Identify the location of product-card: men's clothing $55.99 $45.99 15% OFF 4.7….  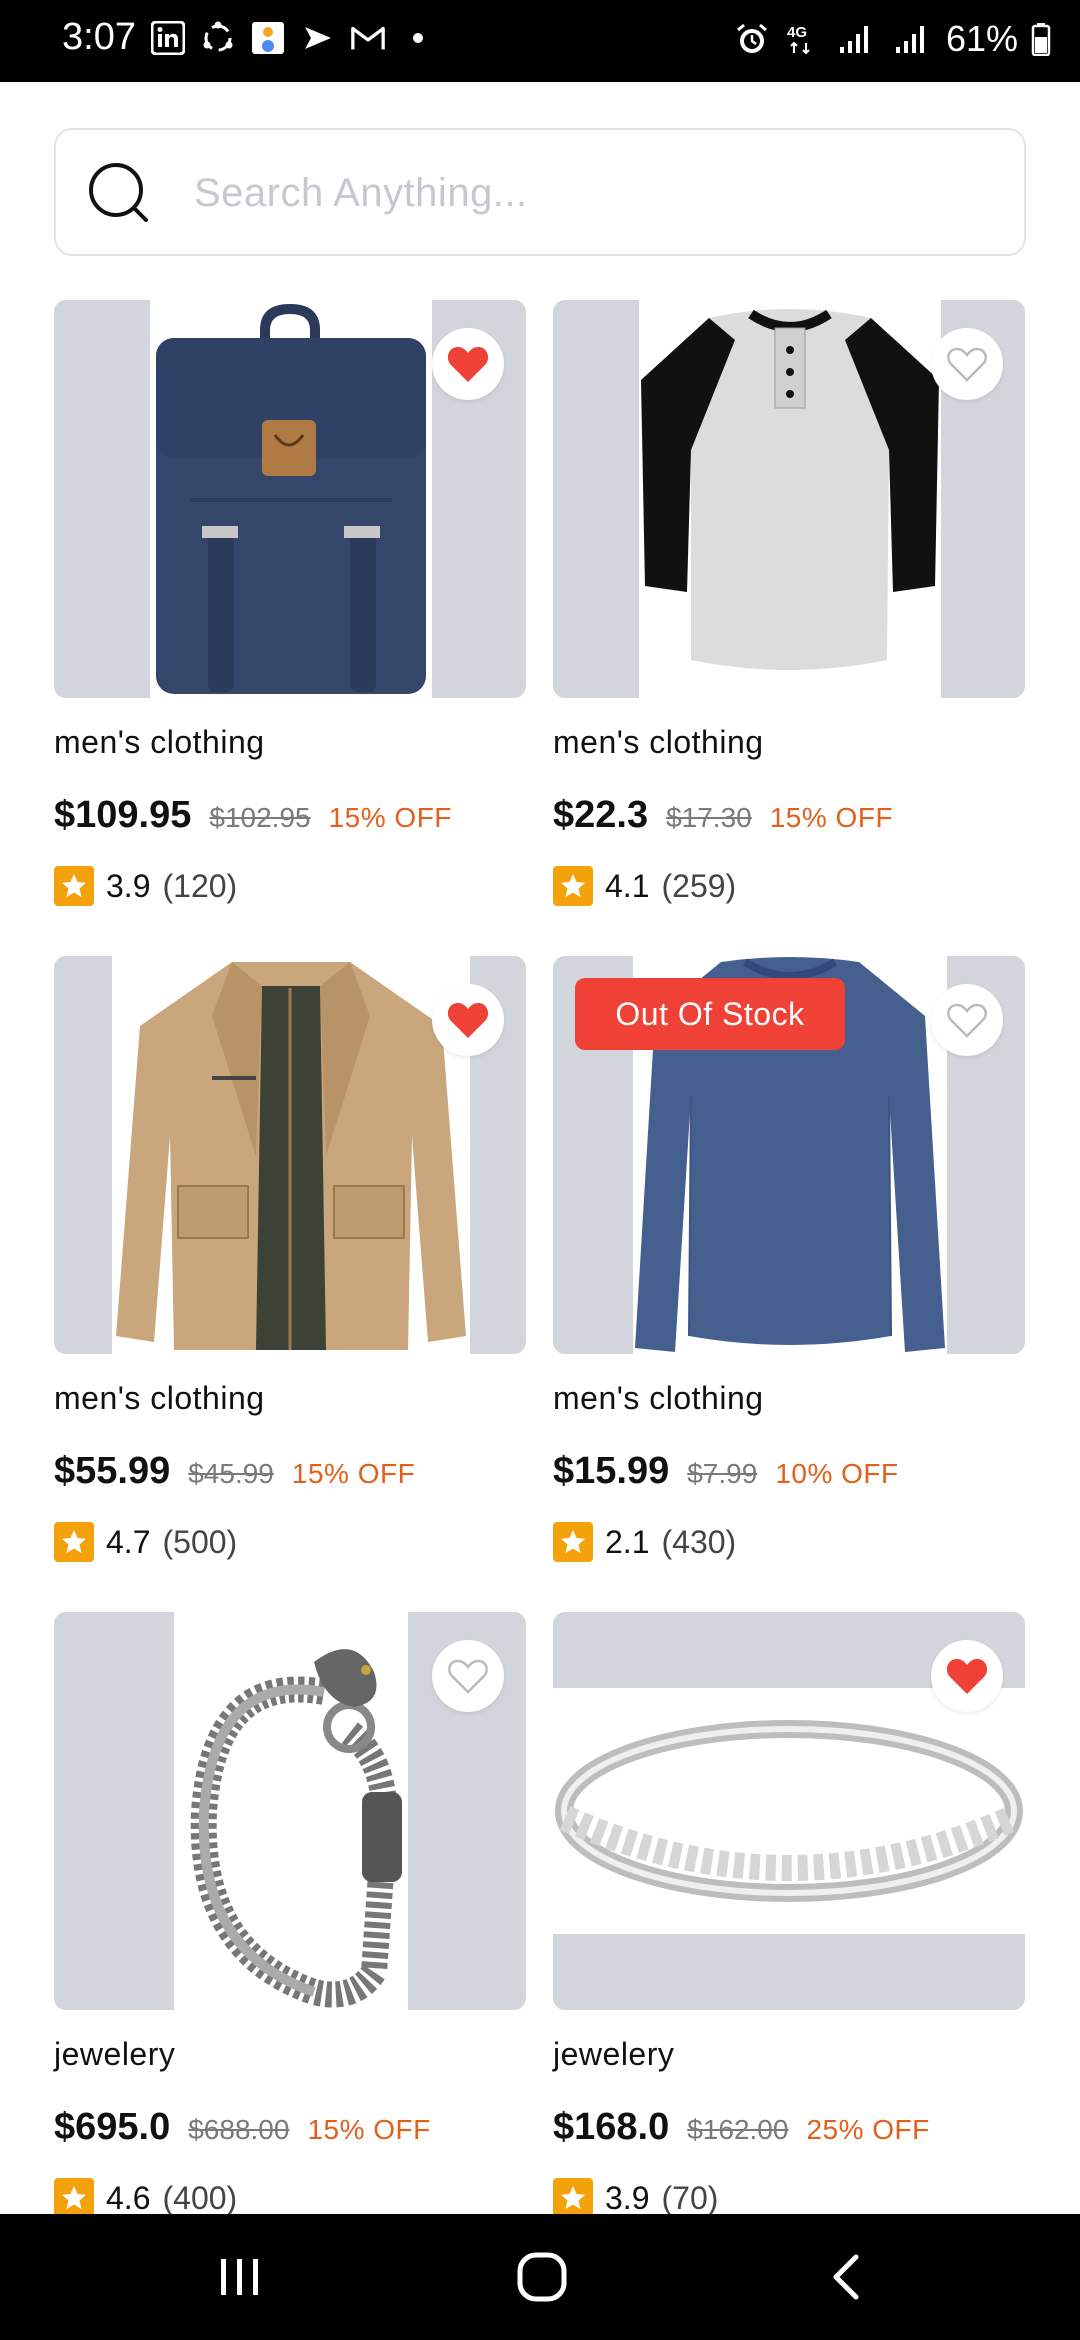
(290, 1259).